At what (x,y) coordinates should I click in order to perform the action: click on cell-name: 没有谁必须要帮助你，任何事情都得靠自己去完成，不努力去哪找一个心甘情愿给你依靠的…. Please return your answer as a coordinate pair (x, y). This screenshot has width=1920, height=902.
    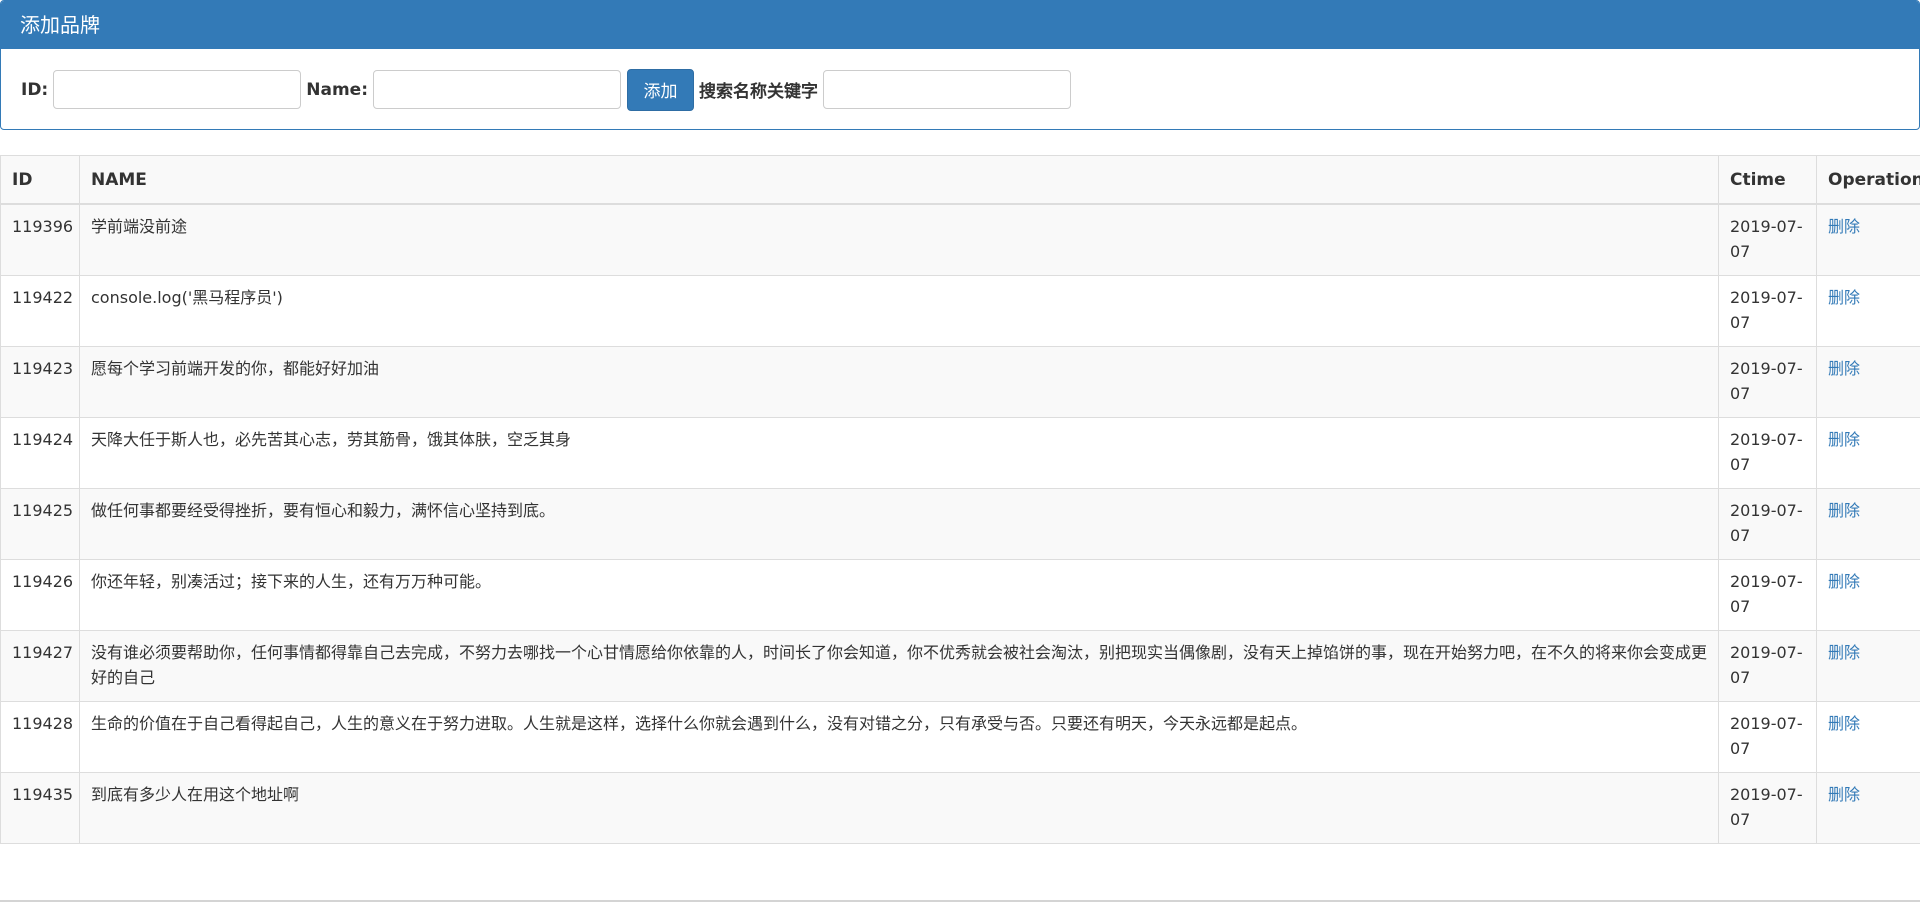
    Looking at the image, I should click on (899, 665).